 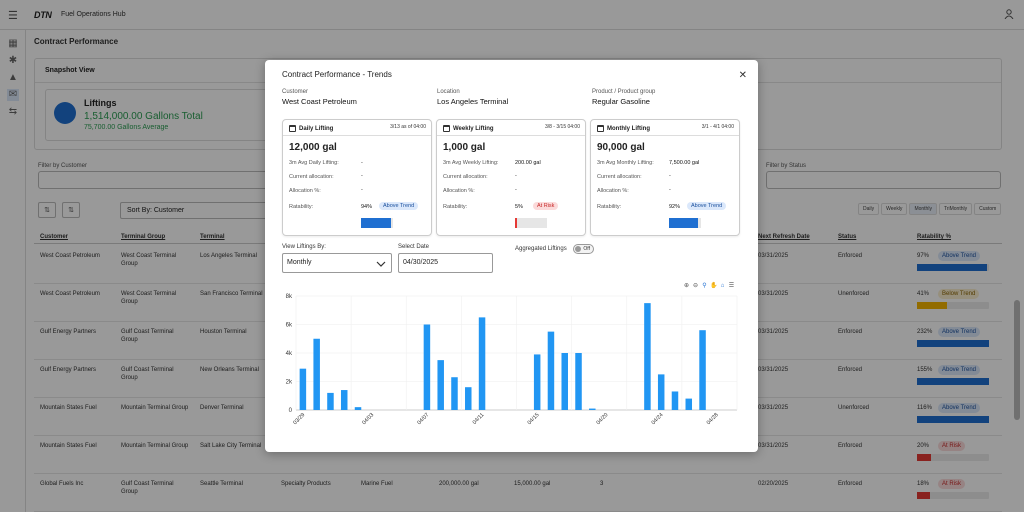 I want to click on y-tick-label: 0, so click(x=291, y=411).